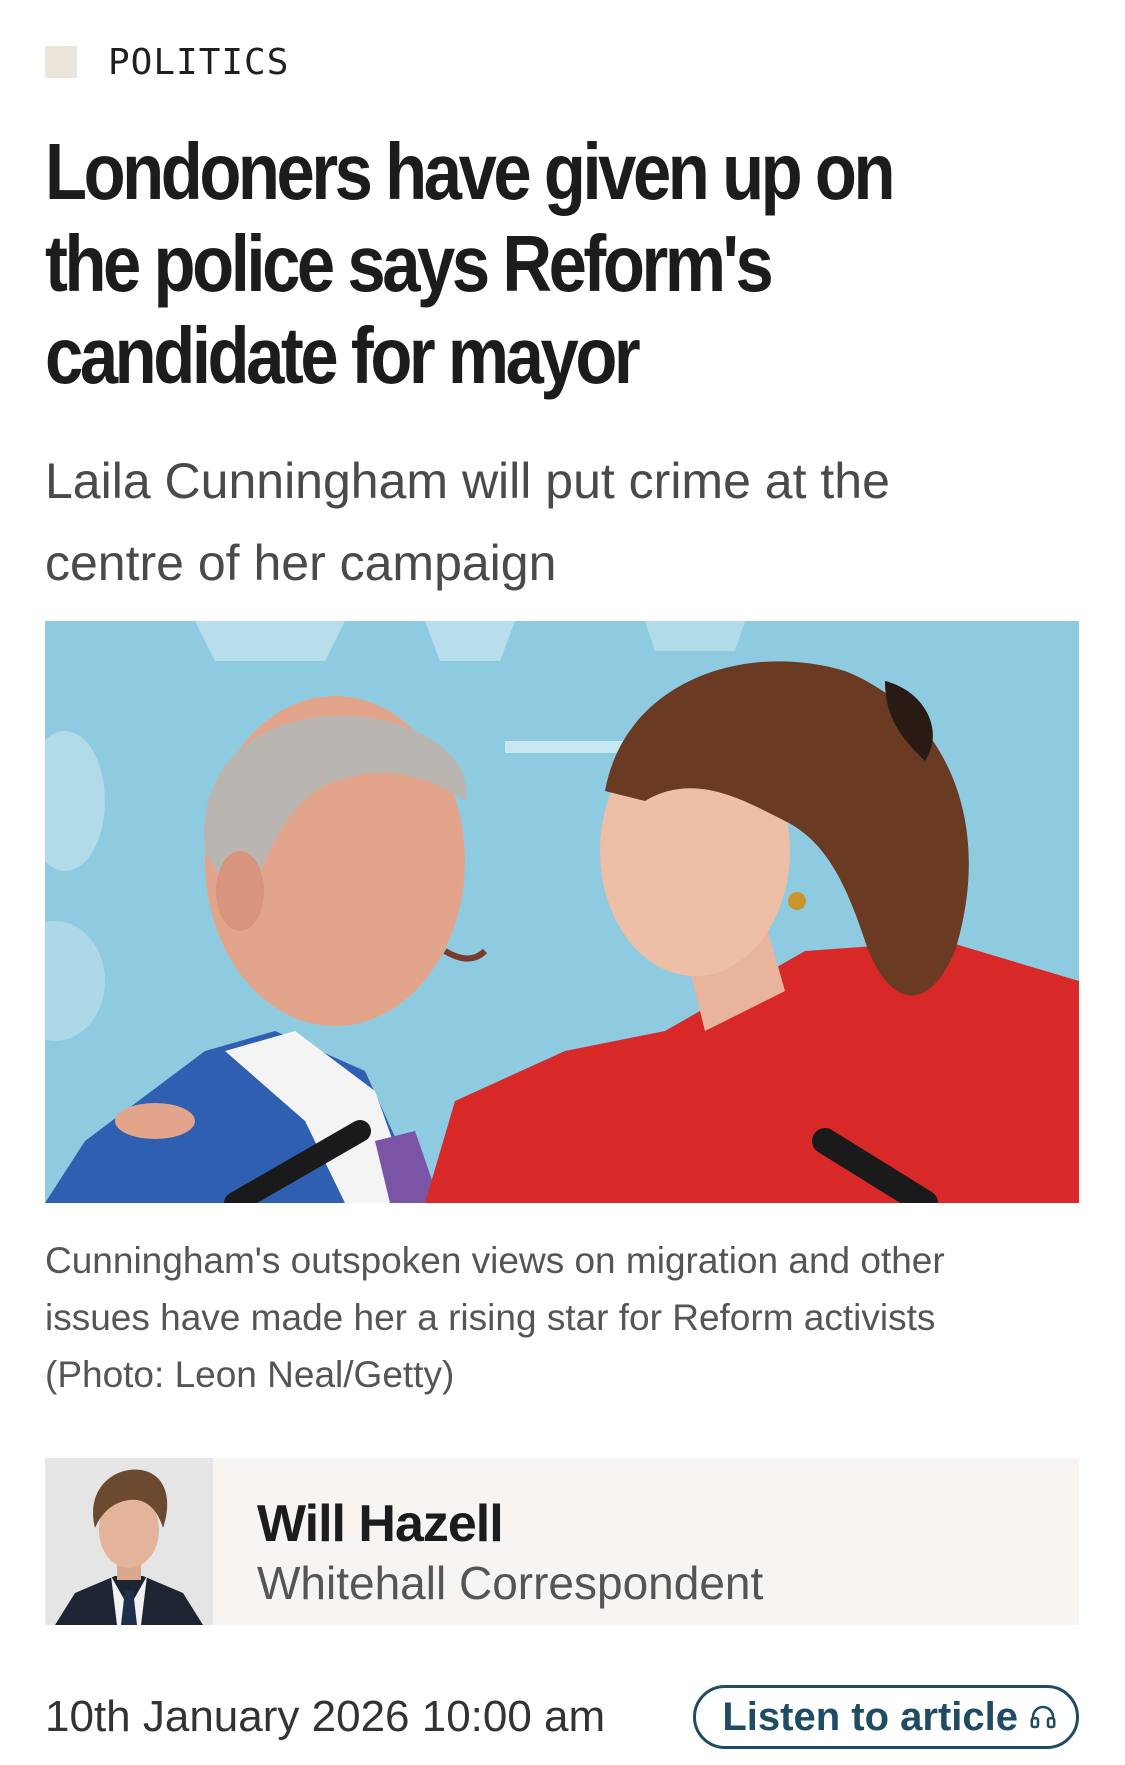  I want to click on author-info: Will Hazell Whitehall Correspondent, so click(488, 1541).